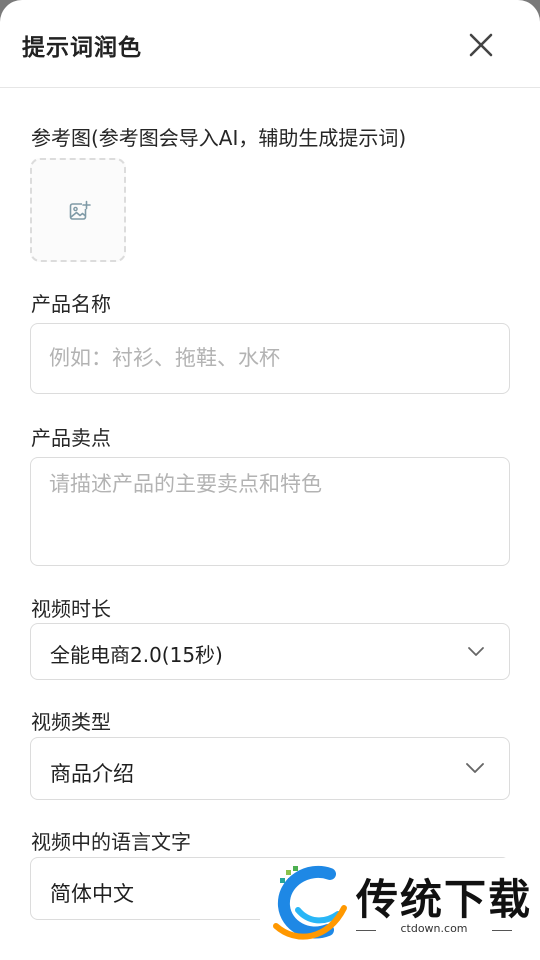 The width and height of the screenshot is (540, 960). Describe the element at coordinates (270, 768) in the screenshot. I see `video-type-select: 商品介绍` at that location.